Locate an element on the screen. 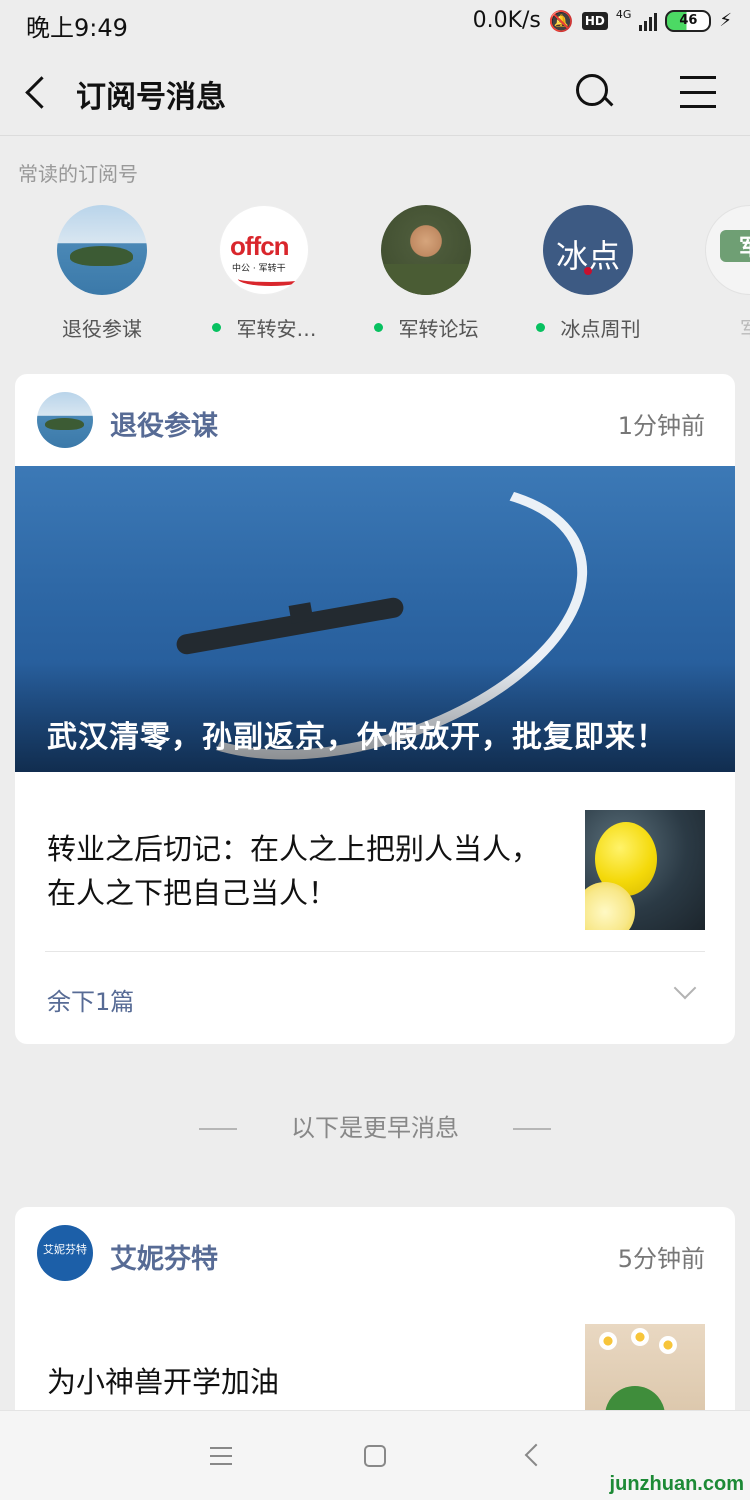 The width and height of the screenshot is (750, 1500). expand-more-button: 余下1篇 is located at coordinates (375, 997).